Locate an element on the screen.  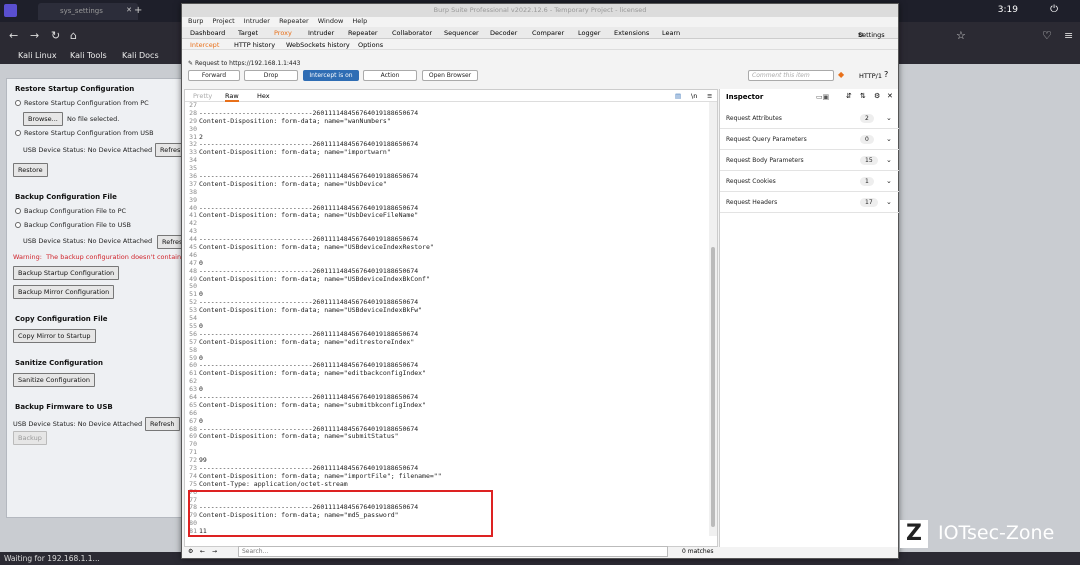
inspector-row: Request Query Parameters 0 ⌄ is located at coordinates (809, 140).